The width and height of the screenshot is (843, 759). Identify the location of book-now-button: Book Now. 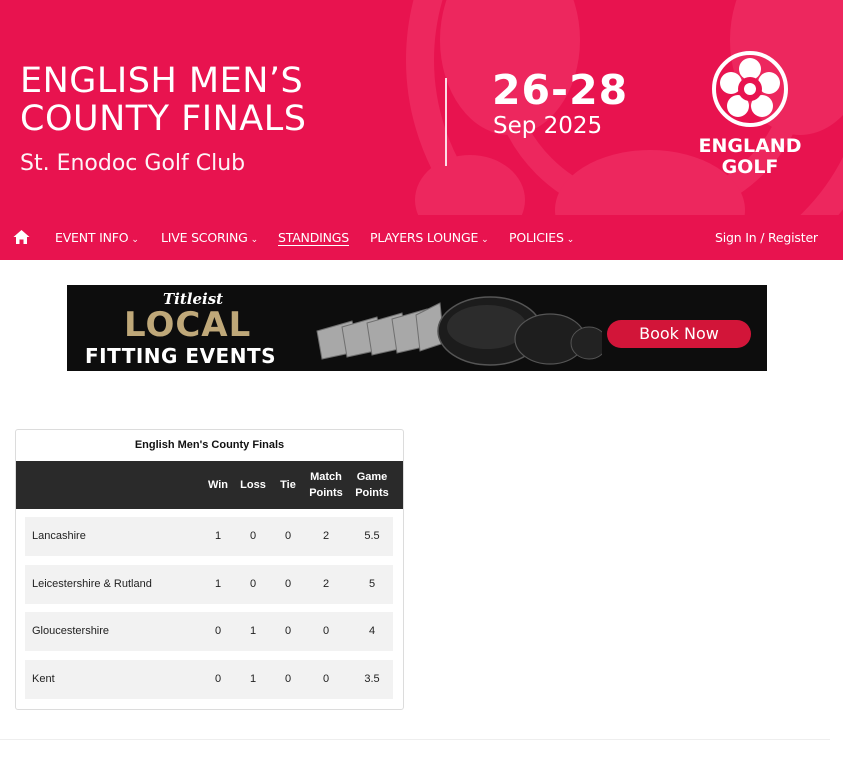
(679, 334).